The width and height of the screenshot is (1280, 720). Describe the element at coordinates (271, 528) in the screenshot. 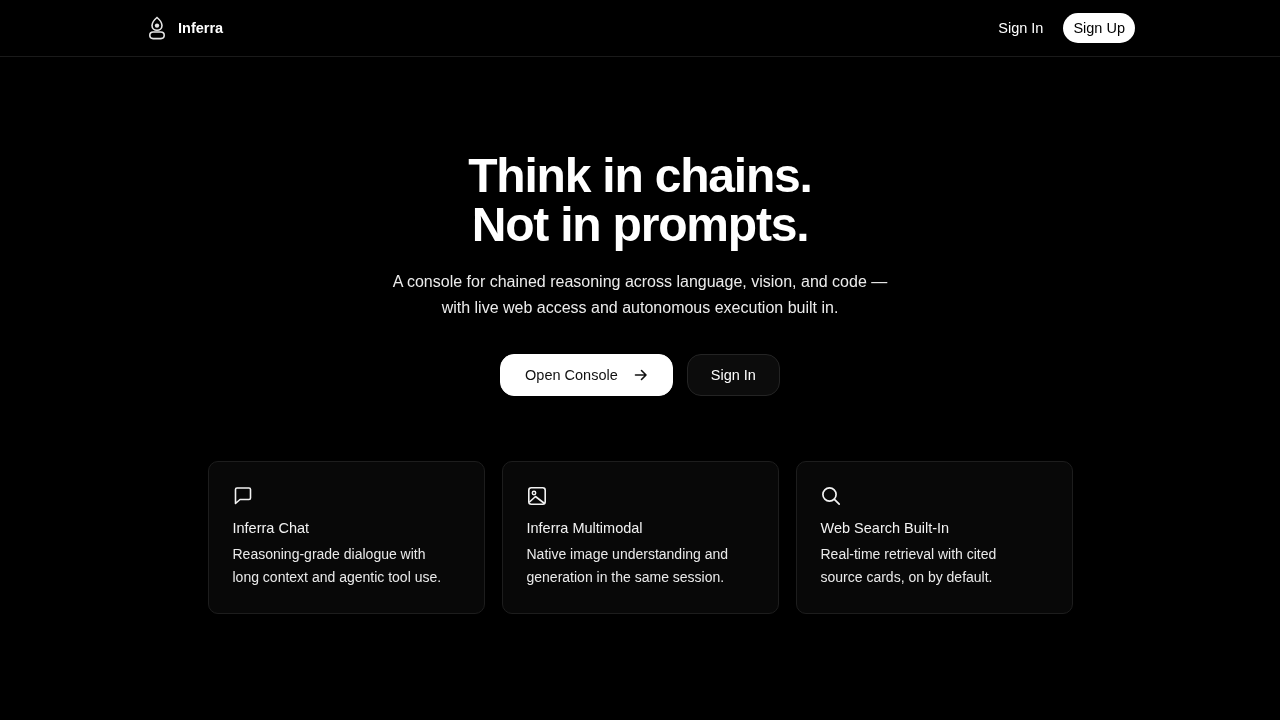

I see `card-title: Inferra Chat` at that location.